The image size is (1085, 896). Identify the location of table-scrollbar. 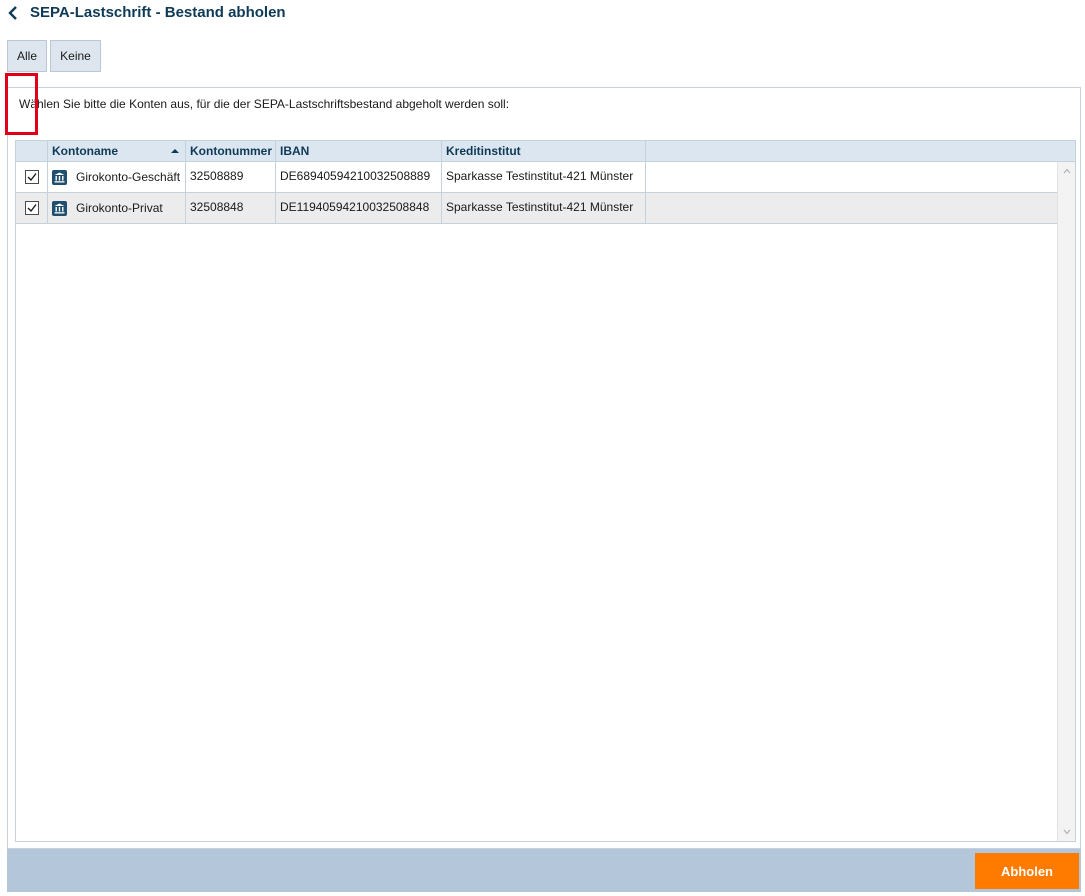
(1066, 501).